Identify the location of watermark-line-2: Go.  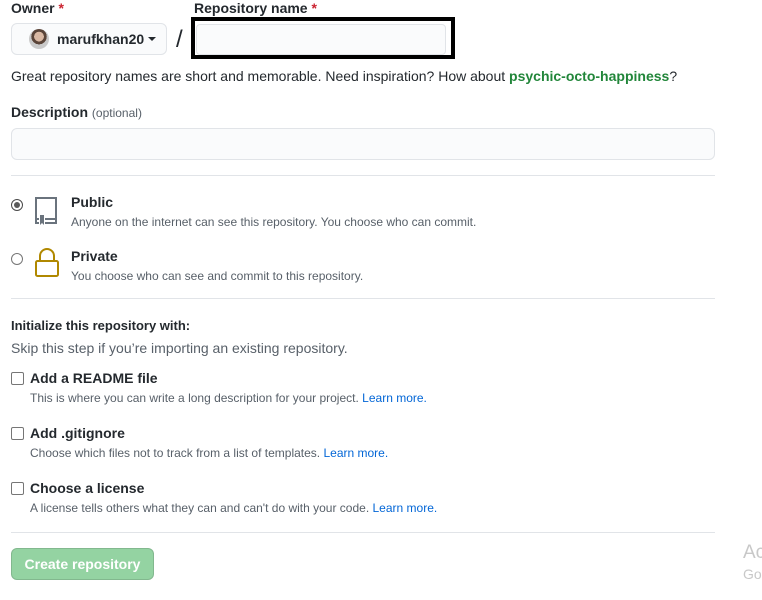
(752, 574).